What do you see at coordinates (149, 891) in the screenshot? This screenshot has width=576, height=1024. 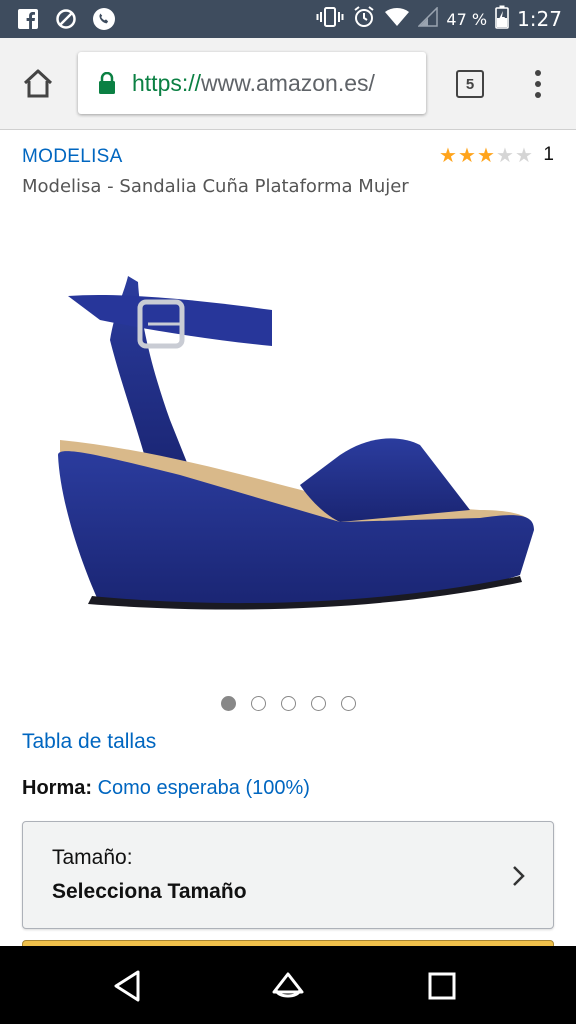 I see `size-selector-value: Selecciona Tamaño` at bounding box center [149, 891].